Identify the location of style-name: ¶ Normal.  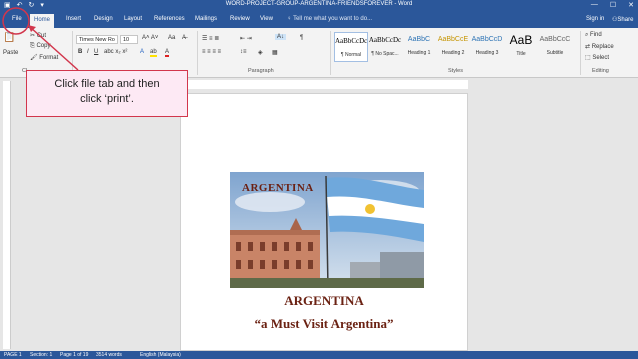
(351, 55).